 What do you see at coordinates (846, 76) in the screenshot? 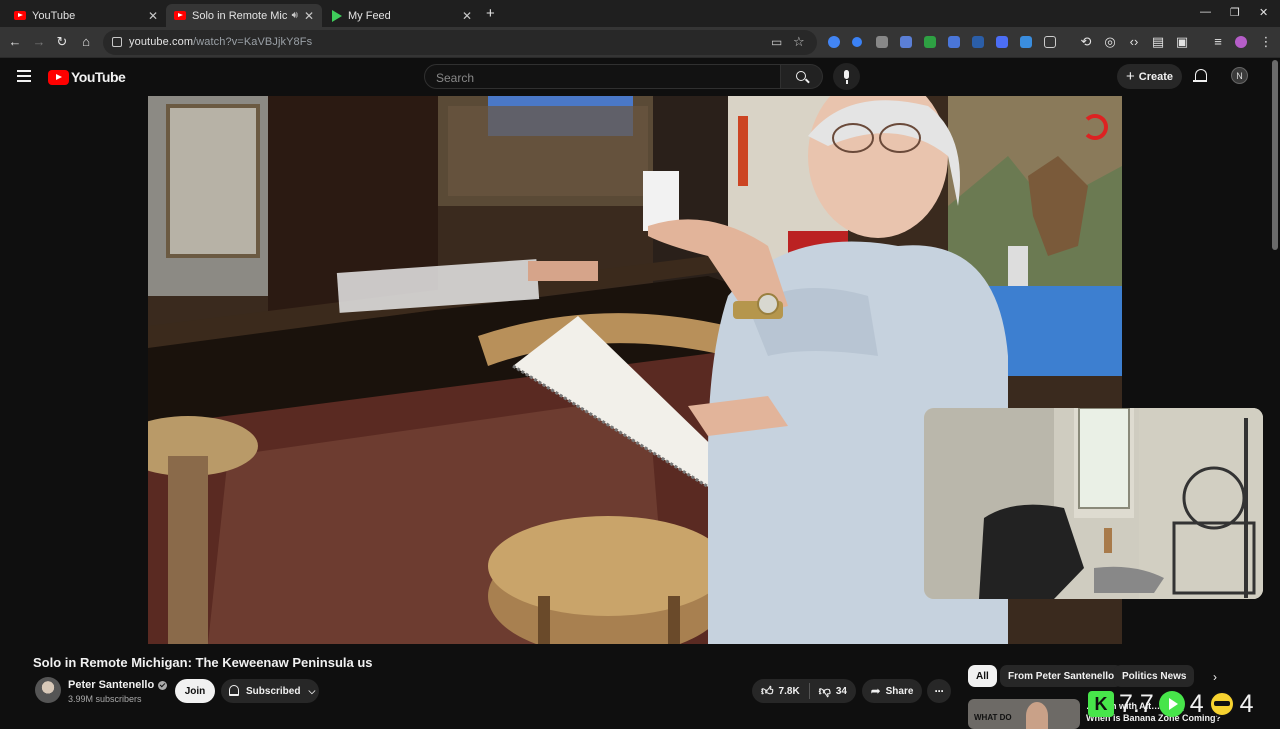
I see `voice-search-button` at bounding box center [846, 76].